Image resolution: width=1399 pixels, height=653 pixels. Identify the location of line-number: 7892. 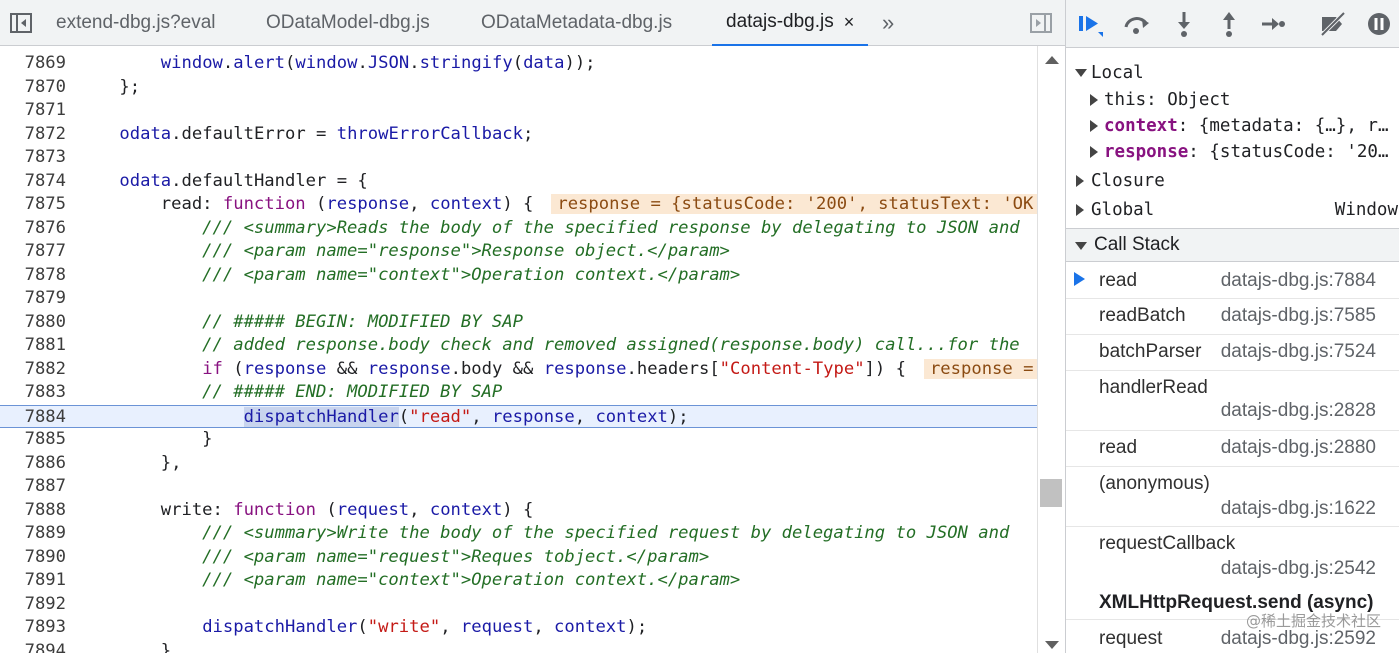
(33, 605).